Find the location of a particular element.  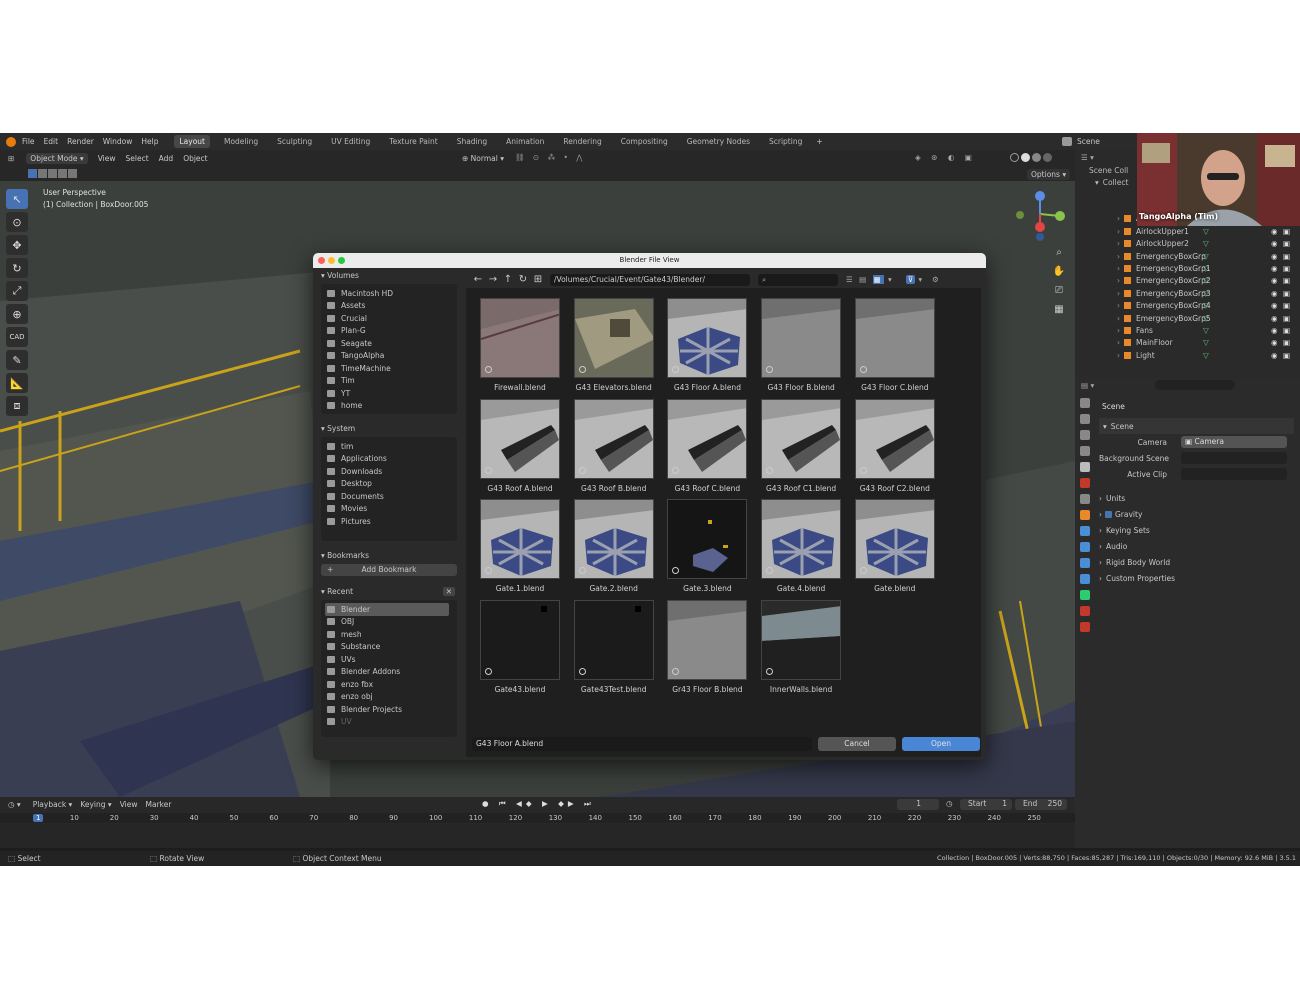

file-thumbnail: G43 Roof A.blend is located at coordinates (520, 448).